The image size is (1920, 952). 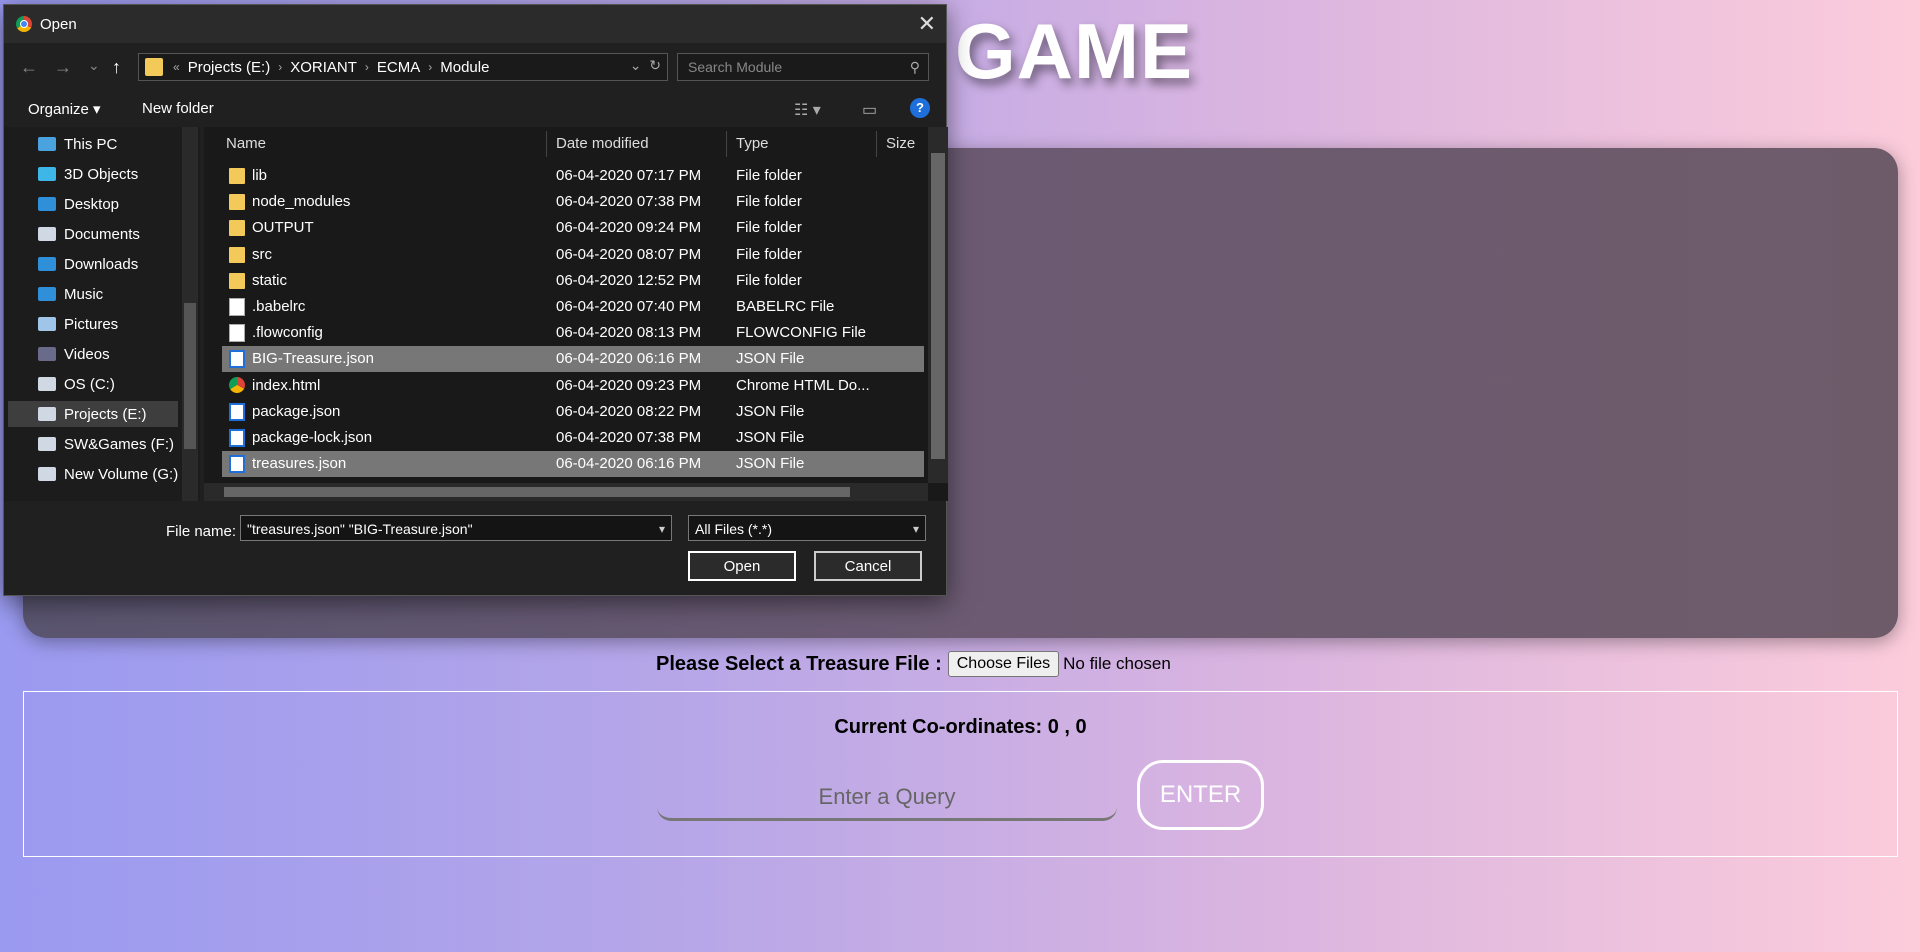 I want to click on file-date: 06-04-2020 08:07 PM, so click(x=629, y=254).